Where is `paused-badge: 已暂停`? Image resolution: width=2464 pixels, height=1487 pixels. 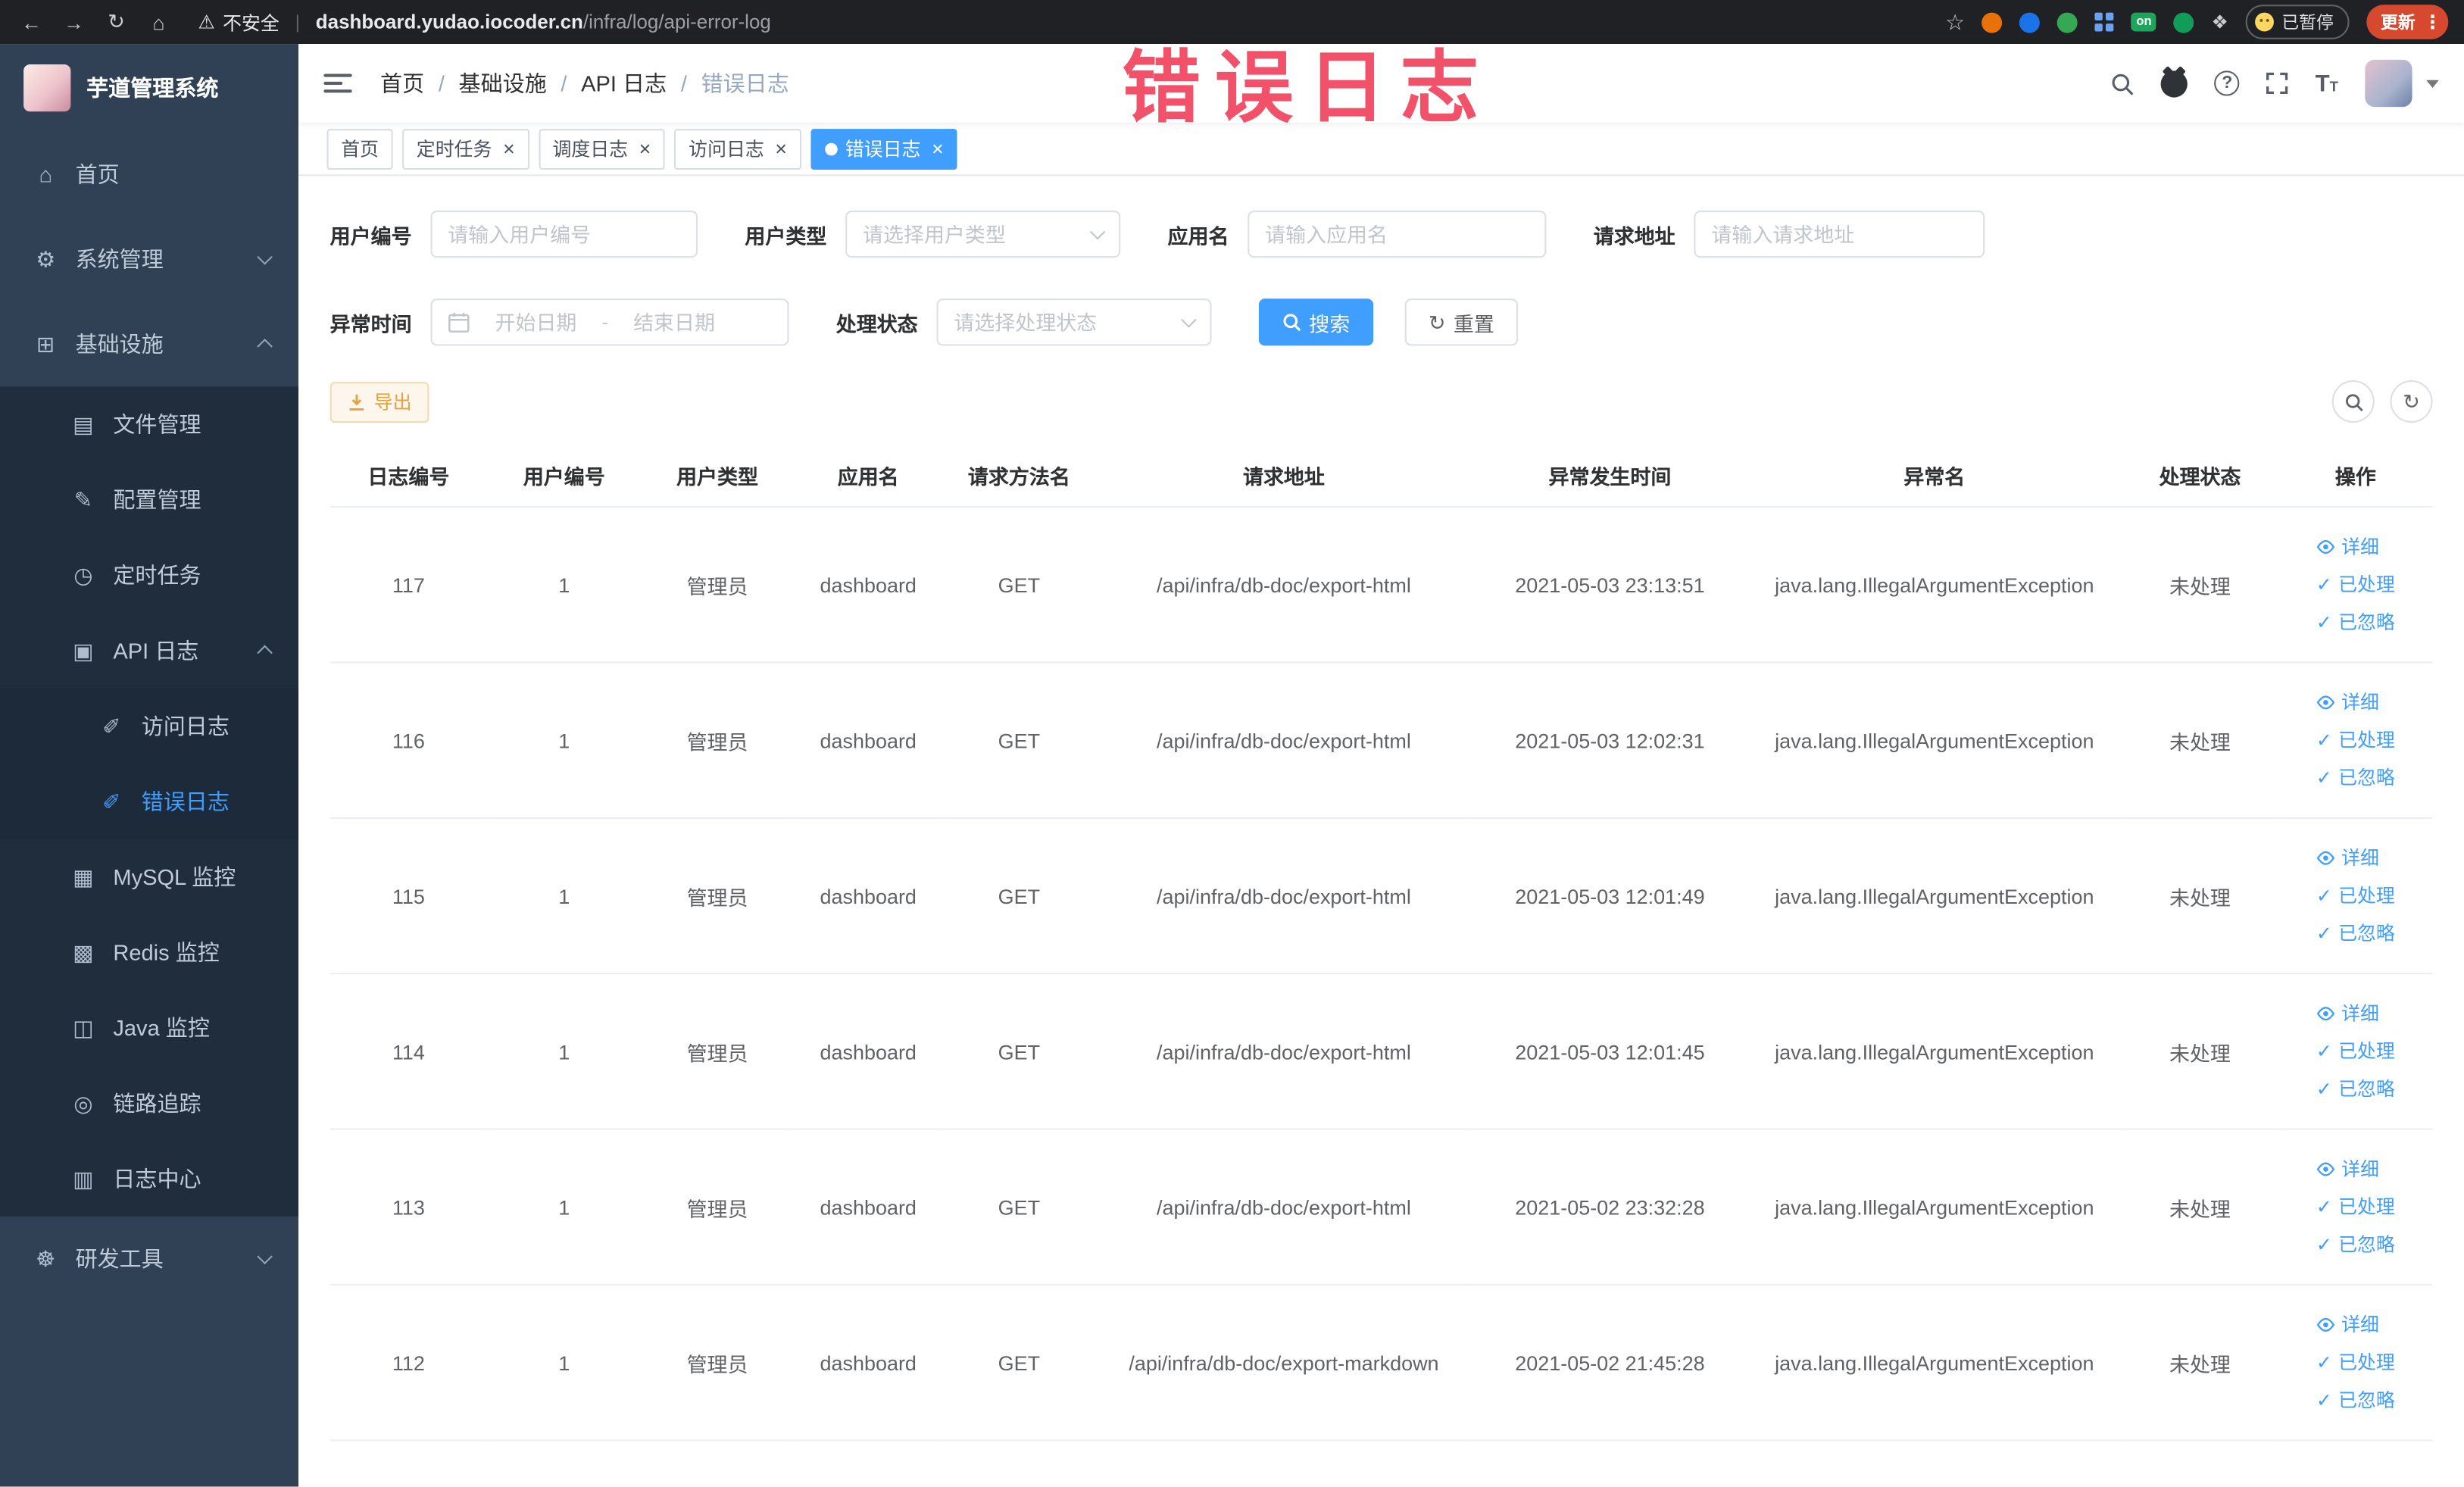
paused-badge: 已暂停 is located at coordinates (2297, 22).